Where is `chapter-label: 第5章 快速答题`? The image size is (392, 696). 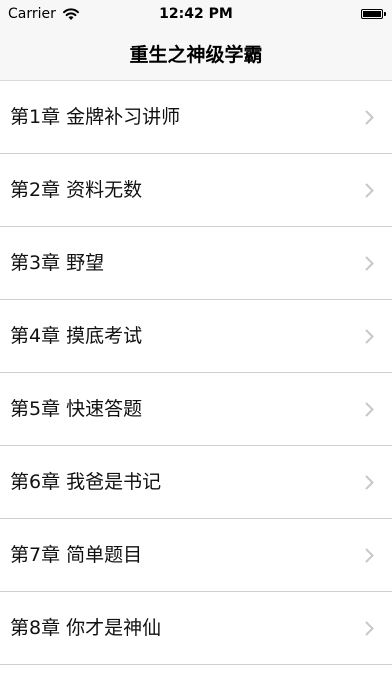 chapter-label: 第5章 快速答题 is located at coordinates (76, 409).